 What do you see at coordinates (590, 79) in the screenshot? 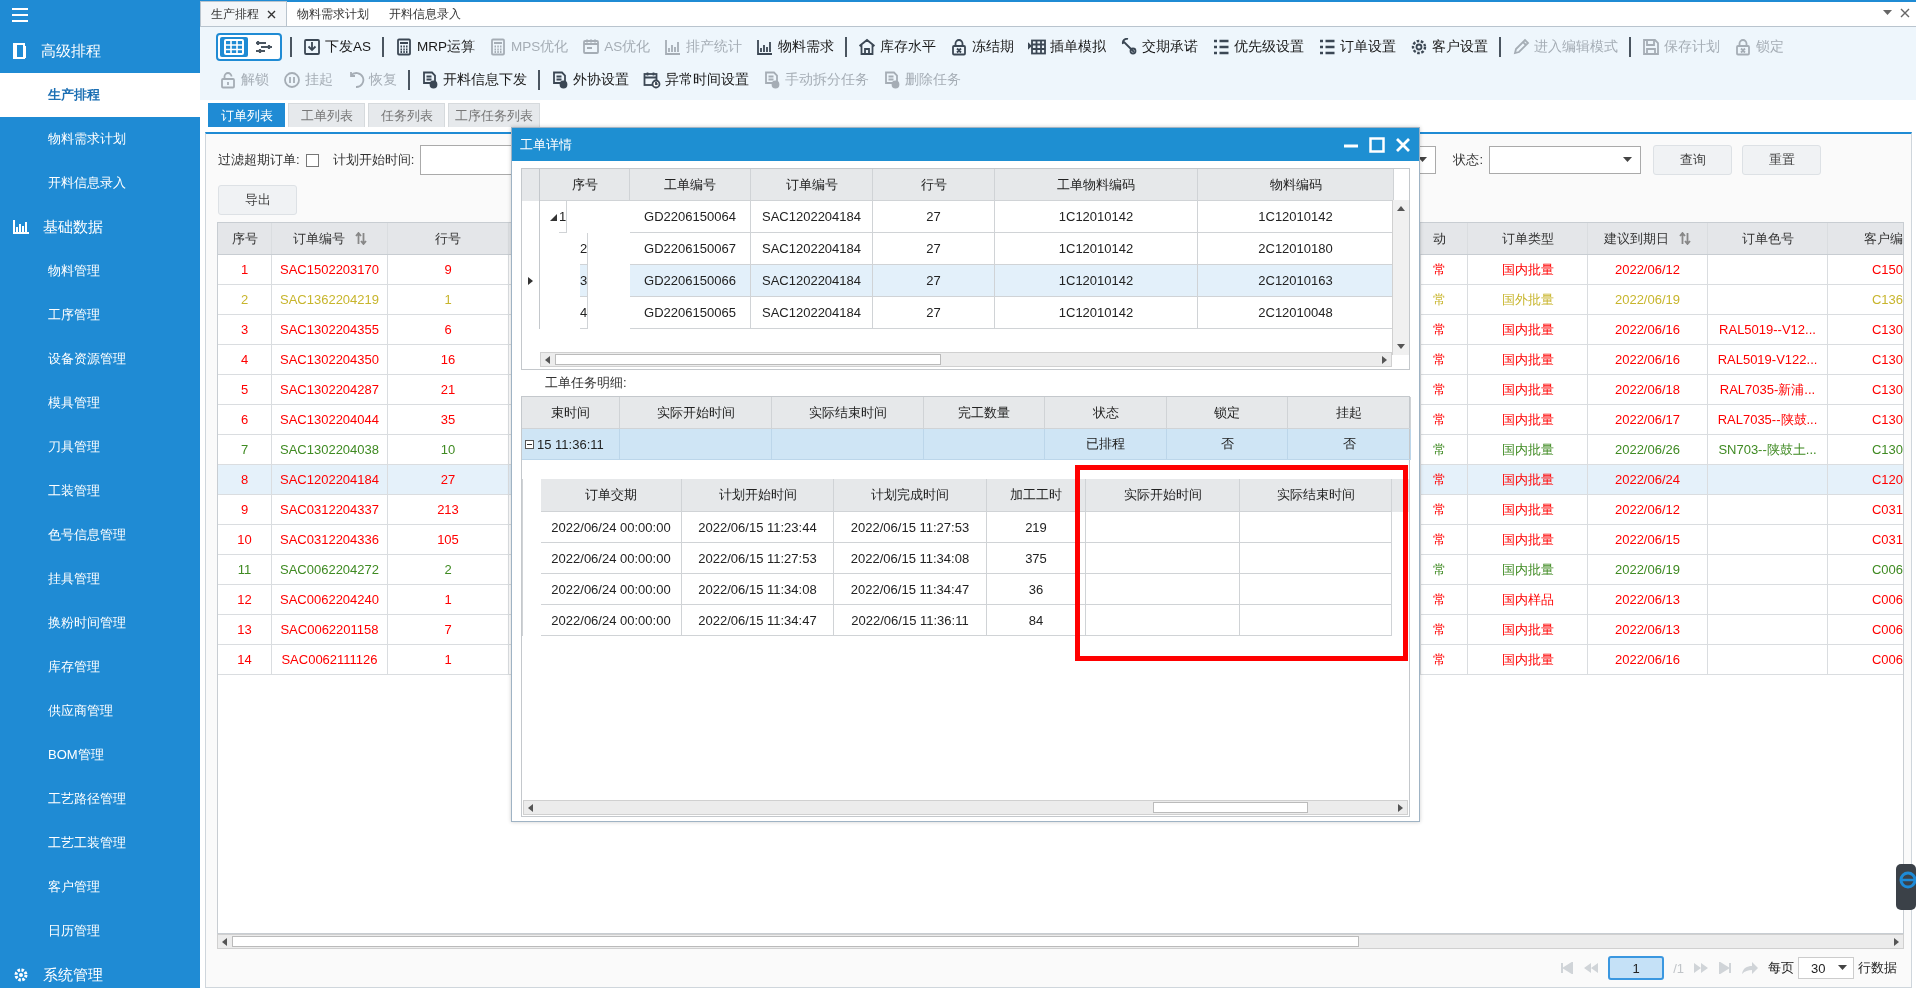
I see `toolbar-button: 外协设置` at bounding box center [590, 79].